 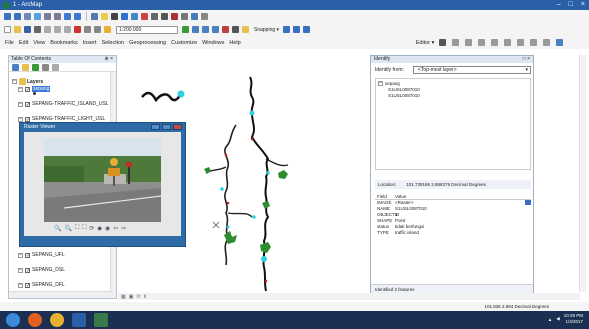 What do you see at coordinates (213, 43) in the screenshot?
I see `menu-windows: Windows` at bounding box center [213, 43].